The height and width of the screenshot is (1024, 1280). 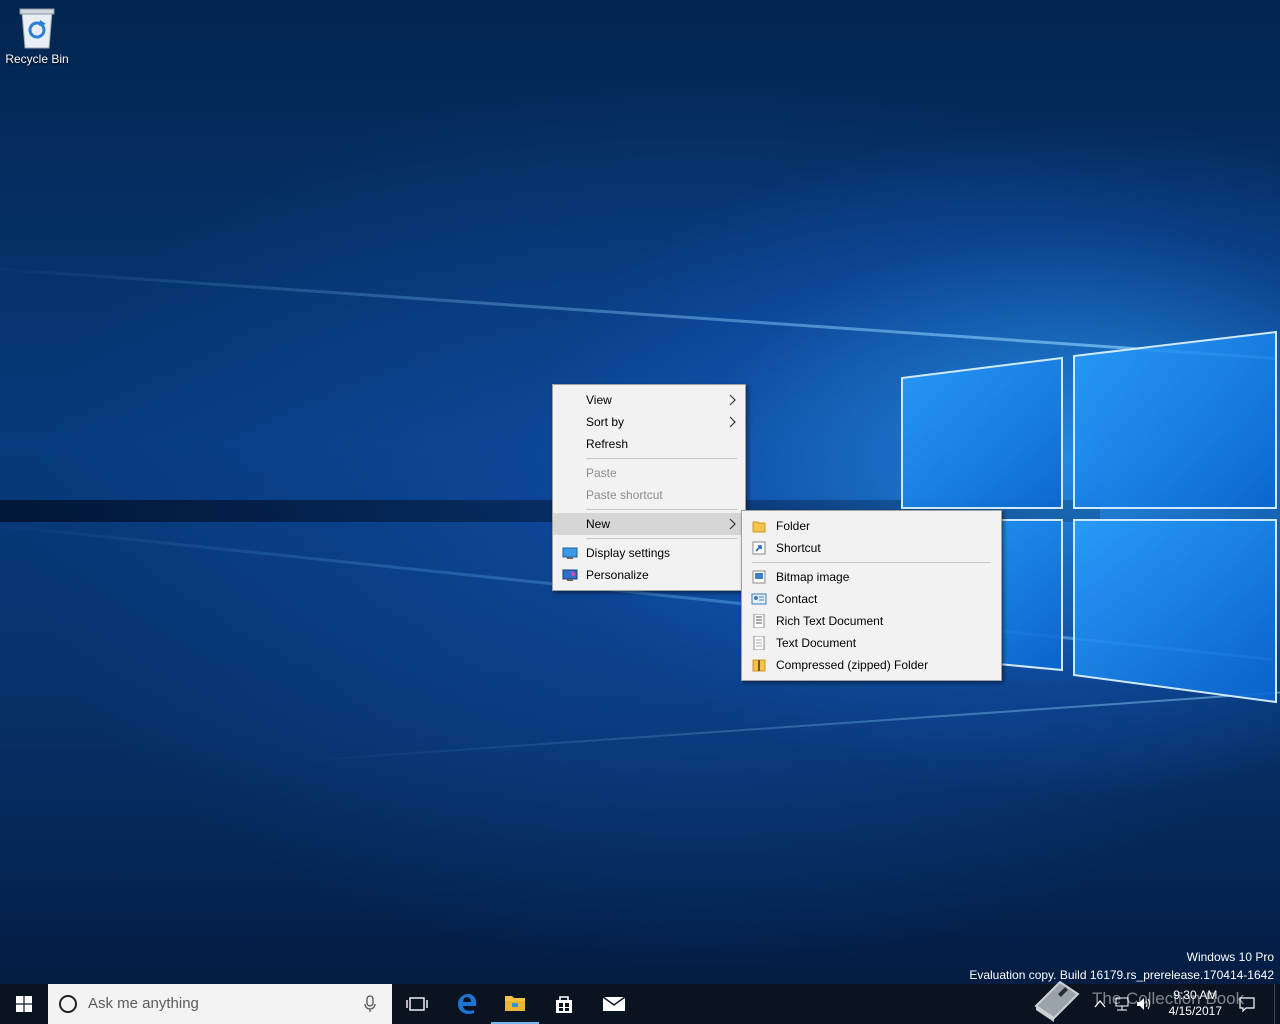 I want to click on recycle-bin-icon, so click(x=37, y=28).